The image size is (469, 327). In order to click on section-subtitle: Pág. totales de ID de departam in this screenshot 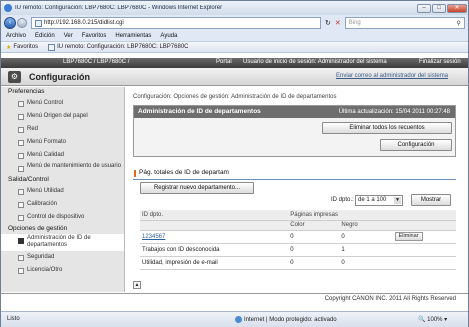, I will do `click(294, 174)`.